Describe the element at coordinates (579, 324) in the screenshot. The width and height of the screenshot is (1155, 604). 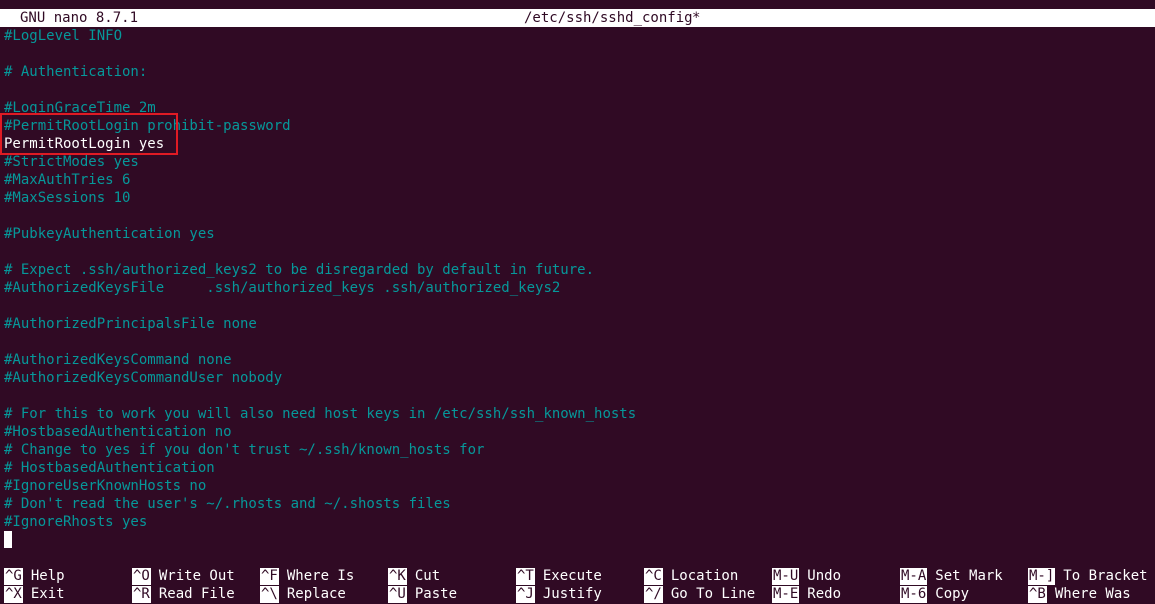
I see `editor-line: #AuthorizedPrincipalsFile none` at that location.